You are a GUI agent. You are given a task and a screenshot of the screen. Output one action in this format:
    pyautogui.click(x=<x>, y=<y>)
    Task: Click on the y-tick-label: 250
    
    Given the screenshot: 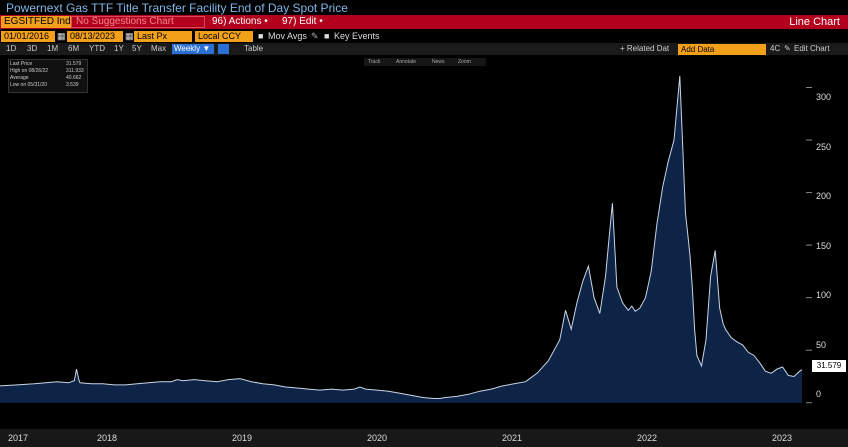 What is the action you would take?
    pyautogui.click(x=824, y=147)
    